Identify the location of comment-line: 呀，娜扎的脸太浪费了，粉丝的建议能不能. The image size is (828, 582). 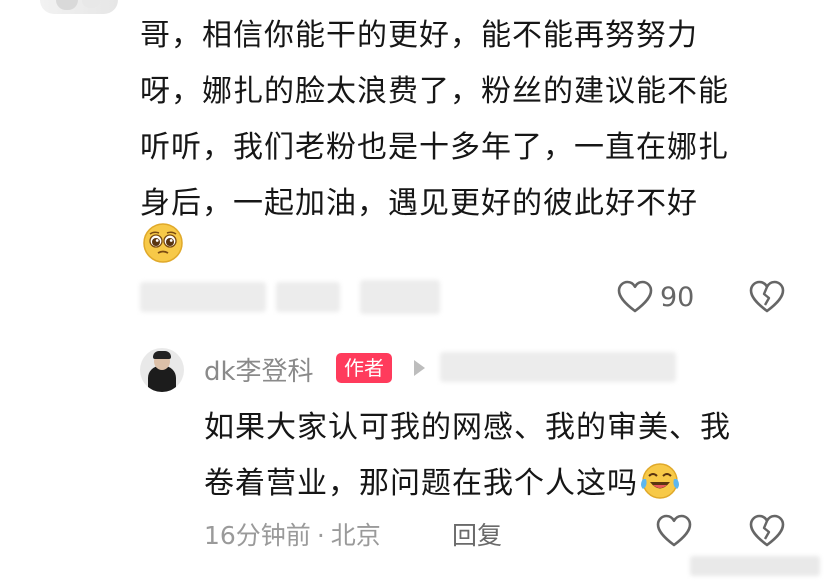
(434, 91).